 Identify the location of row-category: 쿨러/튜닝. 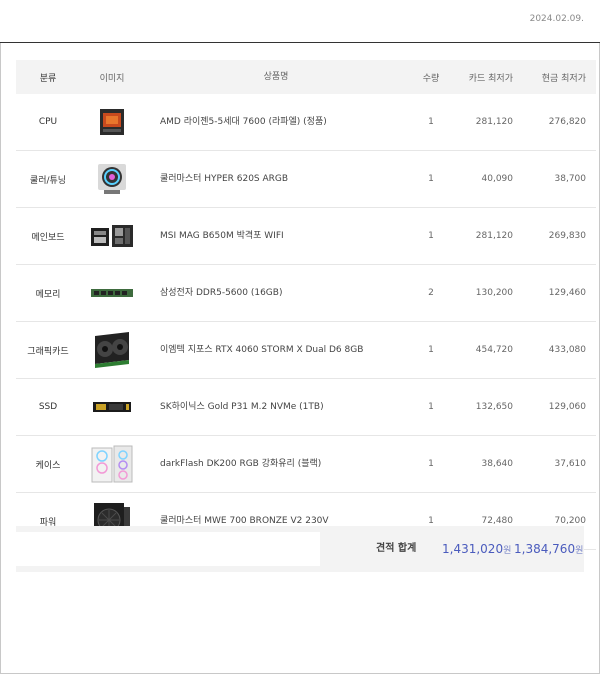
(48, 179).